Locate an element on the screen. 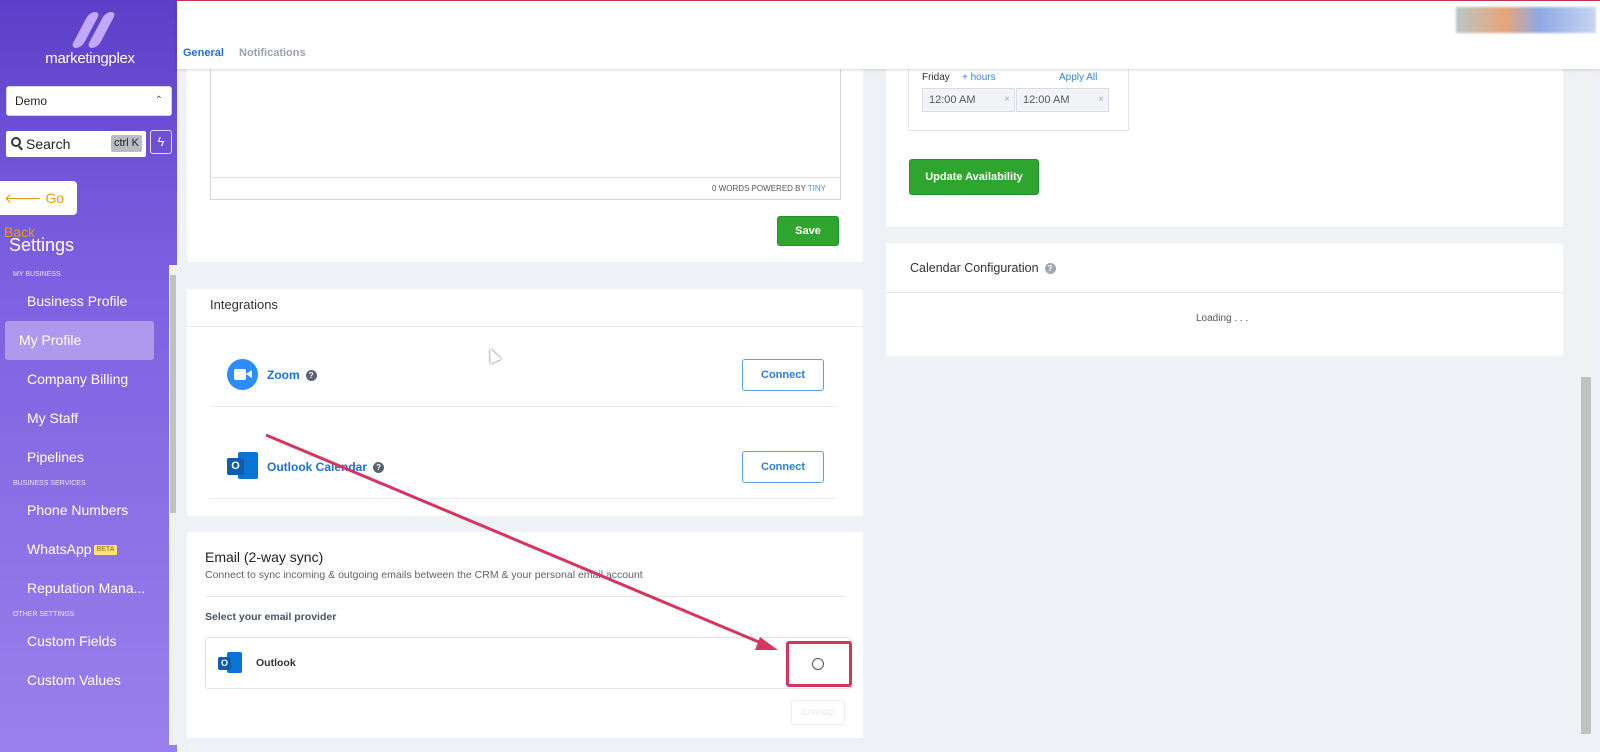  sidebar-item-company-billing: Company Billing is located at coordinates (79, 379).